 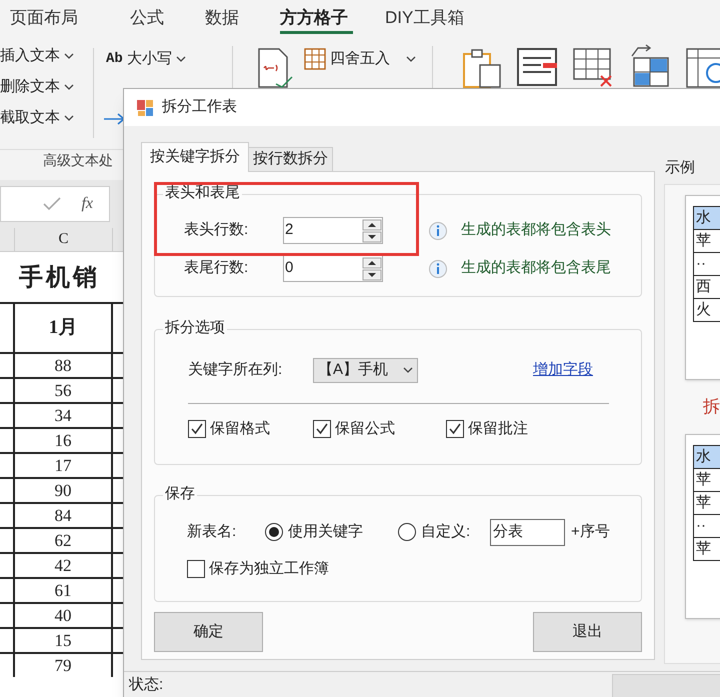 I want to click on table-cell: 61, so click(x=64, y=590).